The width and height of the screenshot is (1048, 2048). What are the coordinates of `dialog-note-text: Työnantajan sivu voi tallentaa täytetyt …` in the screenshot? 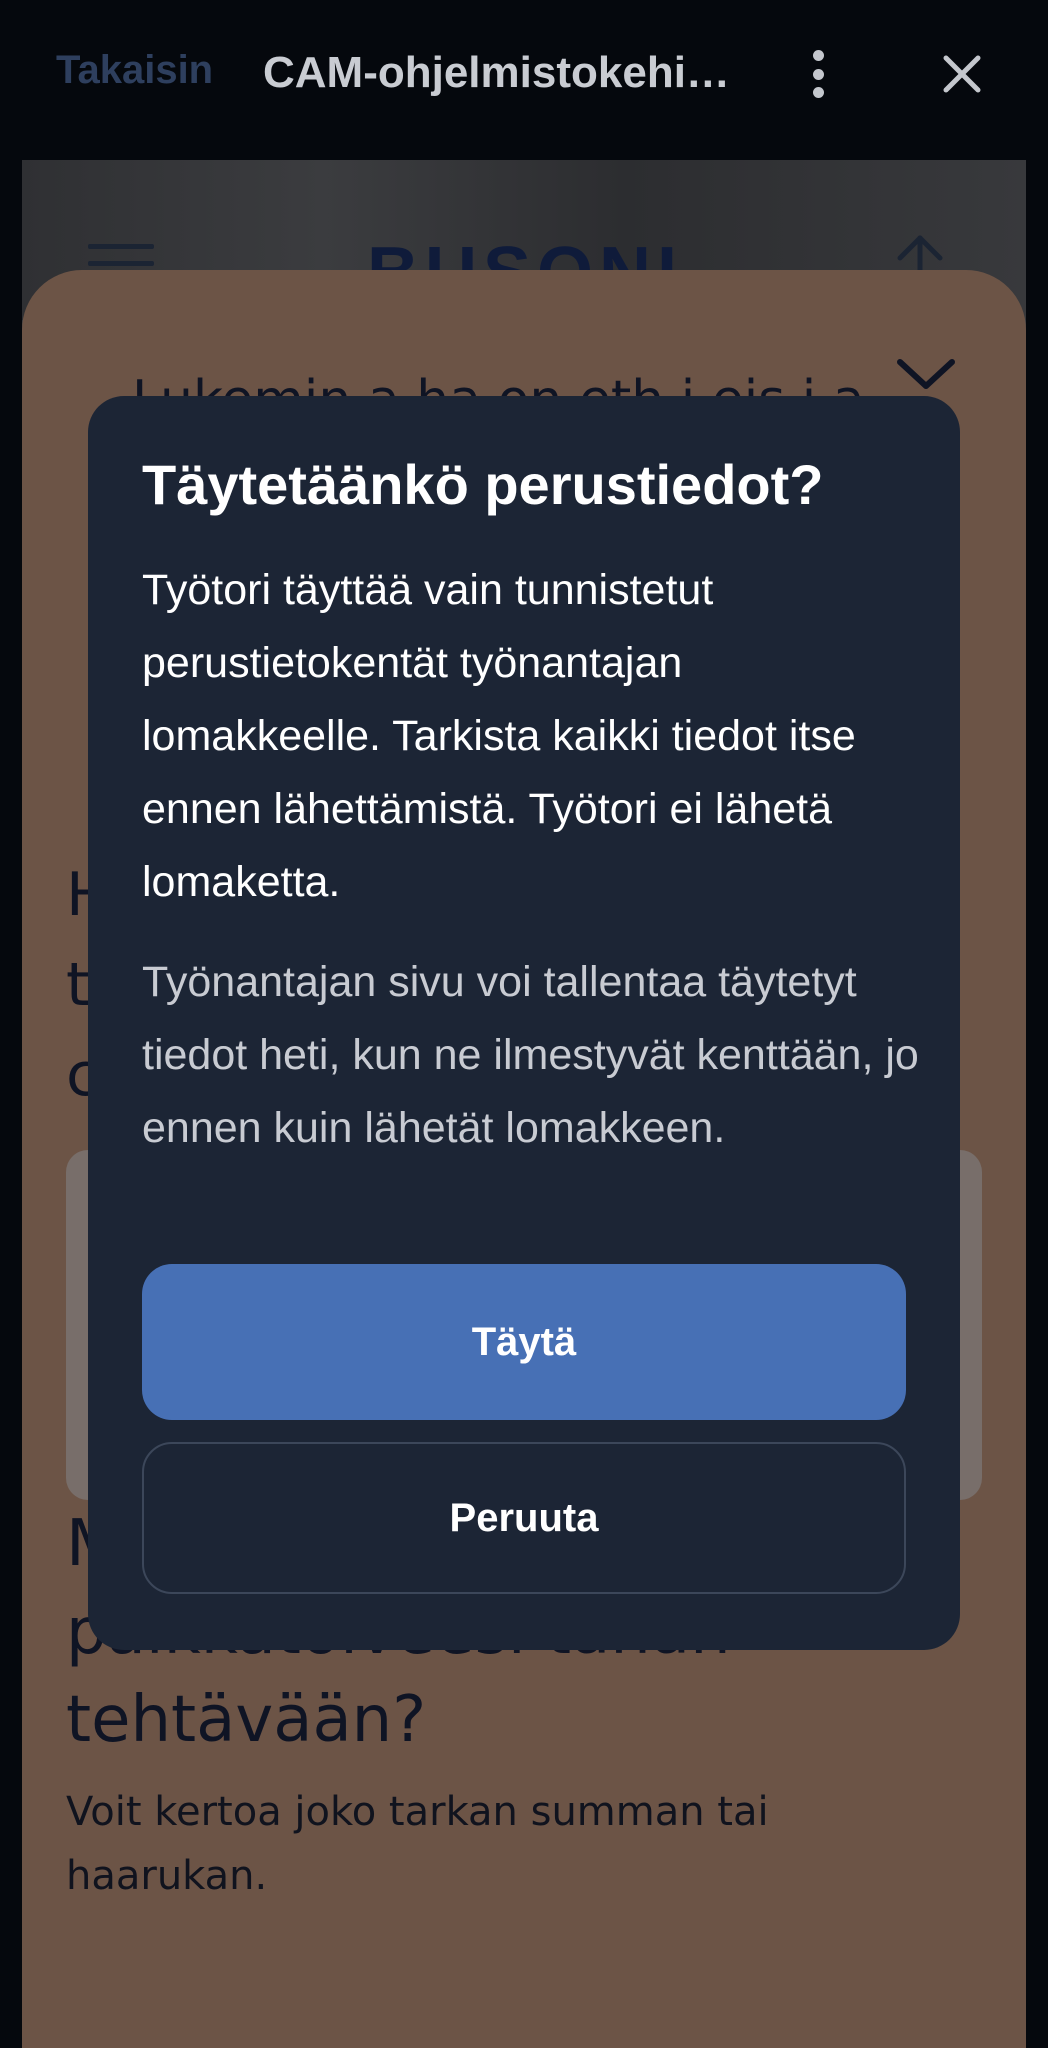 It's located at (530, 1055).